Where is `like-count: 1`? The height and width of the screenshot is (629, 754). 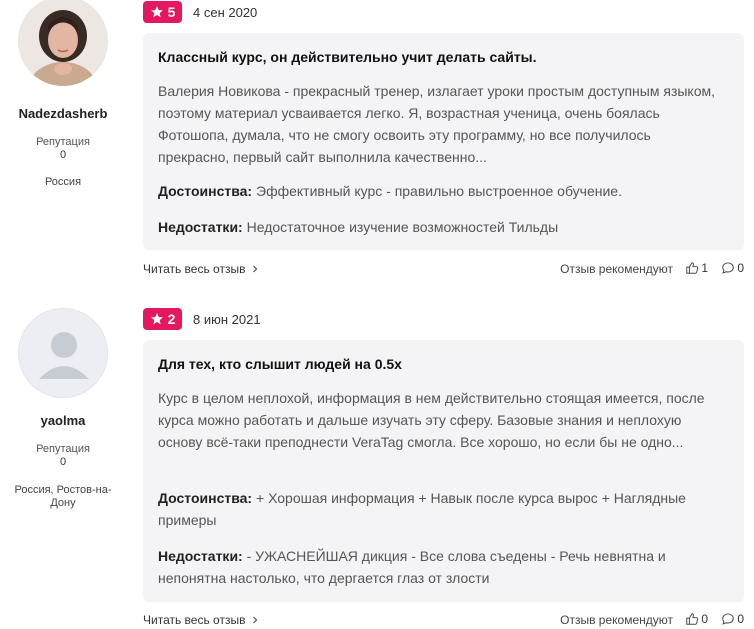
like-count: 1 is located at coordinates (704, 268).